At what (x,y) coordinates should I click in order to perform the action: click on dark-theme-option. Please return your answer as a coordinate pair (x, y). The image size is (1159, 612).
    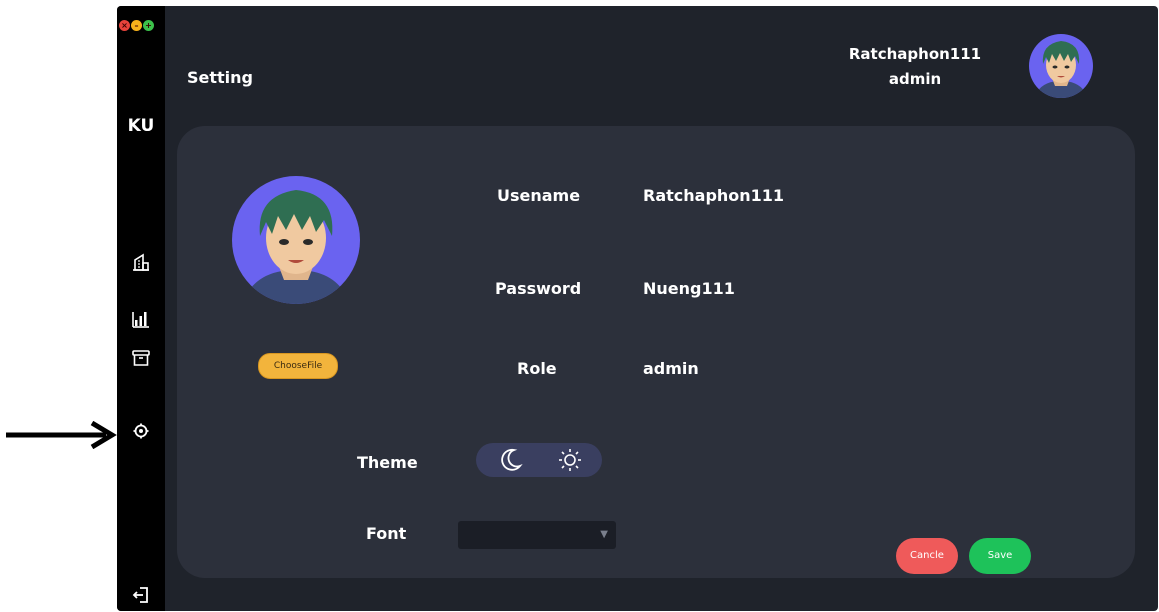
    Looking at the image, I should click on (510, 460).